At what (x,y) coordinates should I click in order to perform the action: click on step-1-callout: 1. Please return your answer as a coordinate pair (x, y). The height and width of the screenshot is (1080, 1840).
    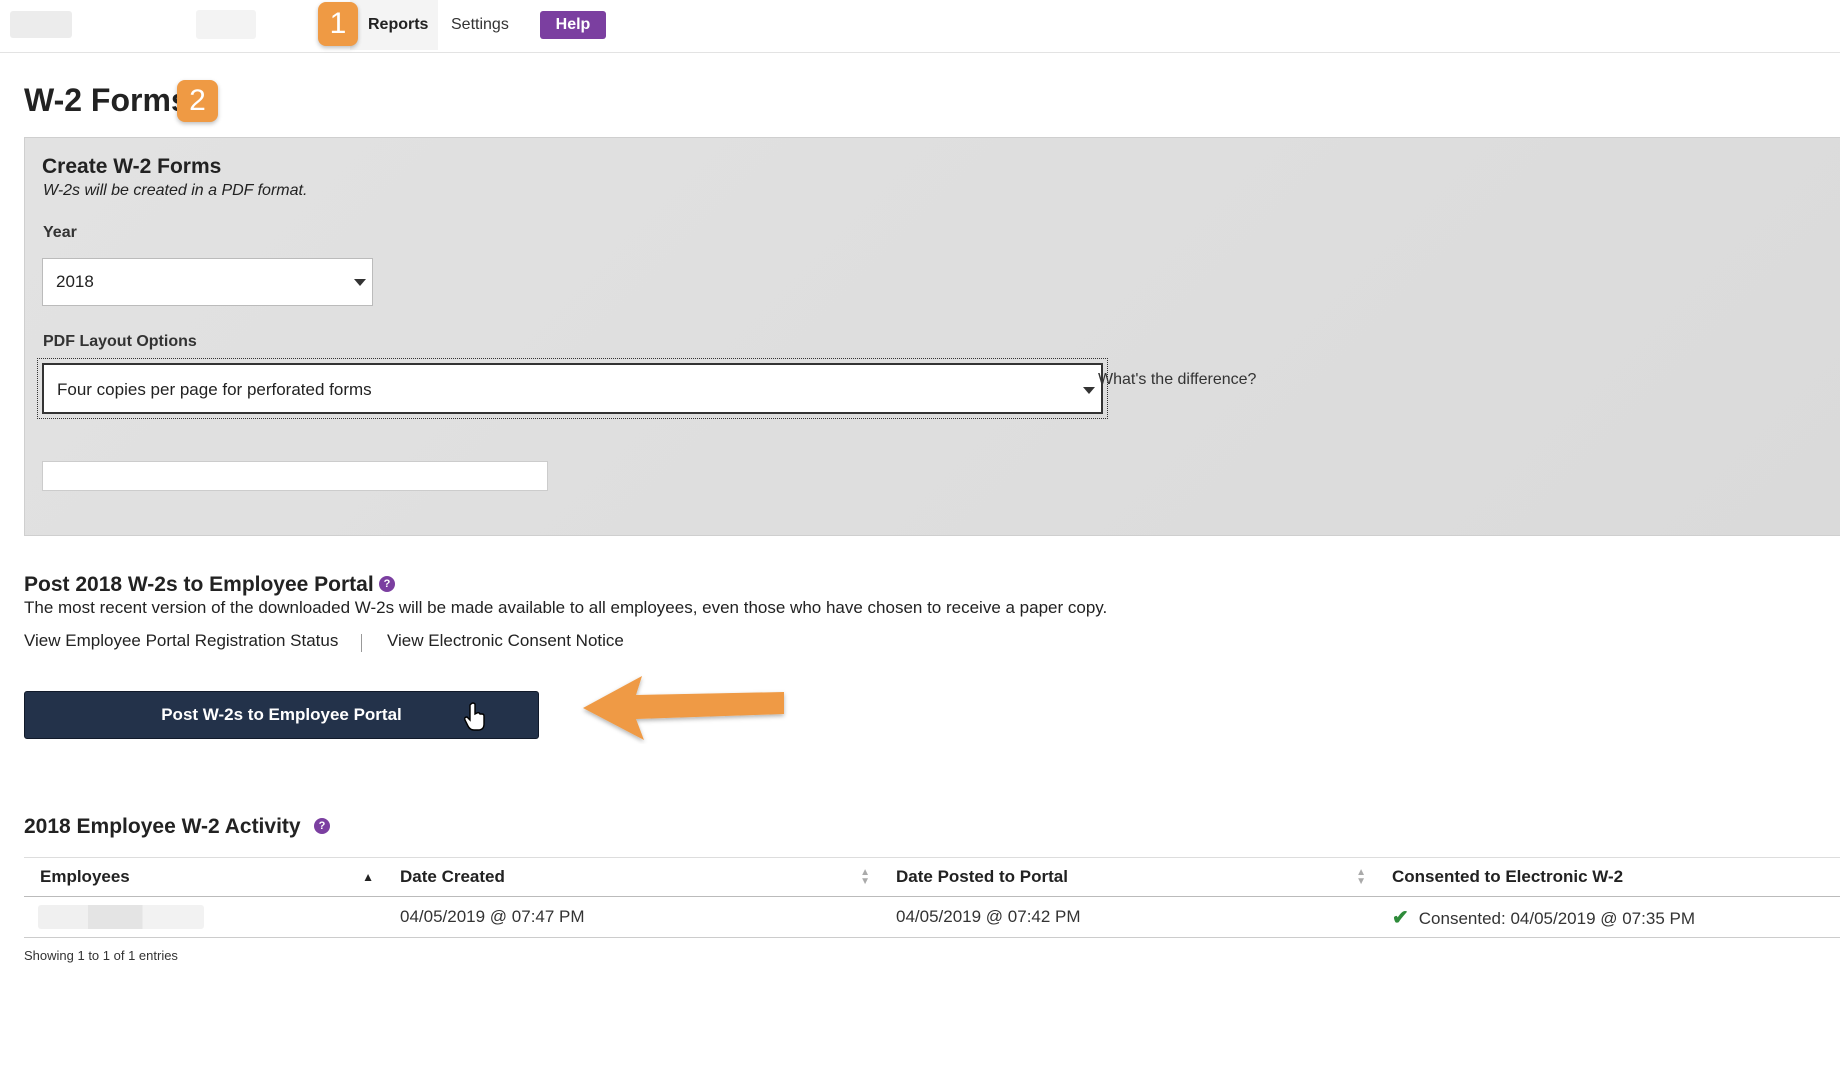
    Looking at the image, I should click on (338, 24).